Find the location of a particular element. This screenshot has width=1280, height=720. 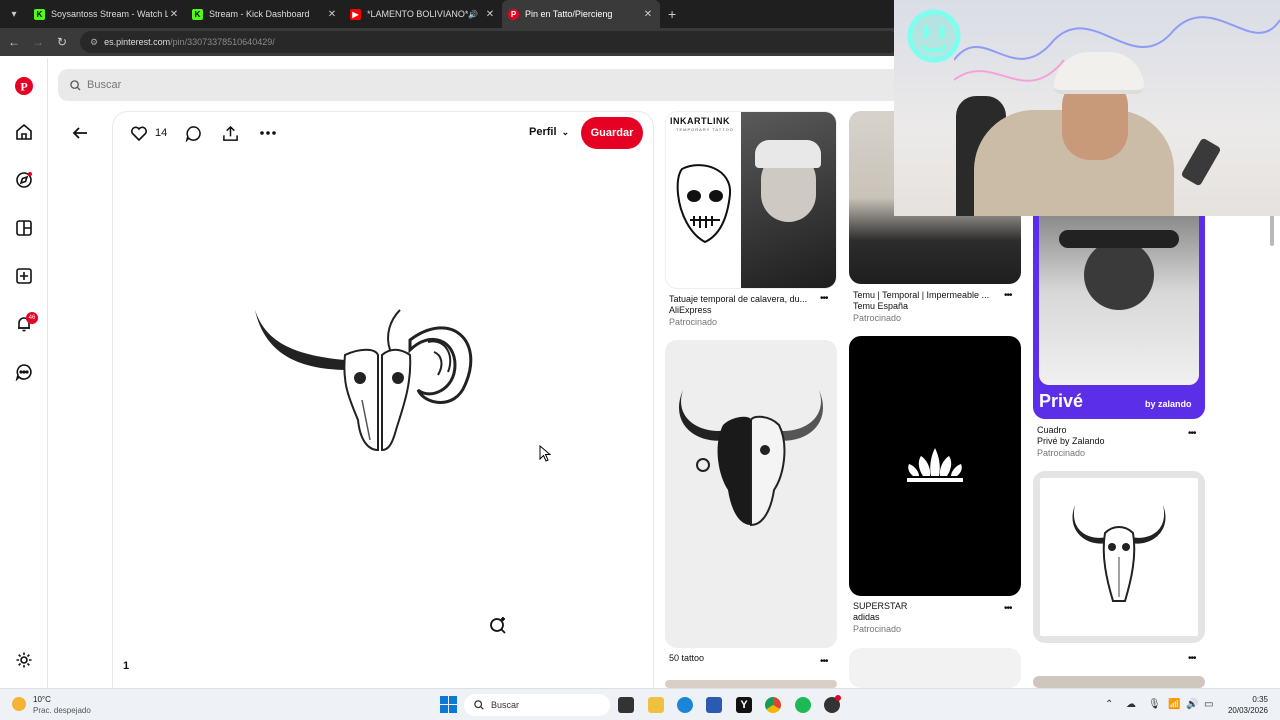

home-icon is located at coordinates (24, 132).